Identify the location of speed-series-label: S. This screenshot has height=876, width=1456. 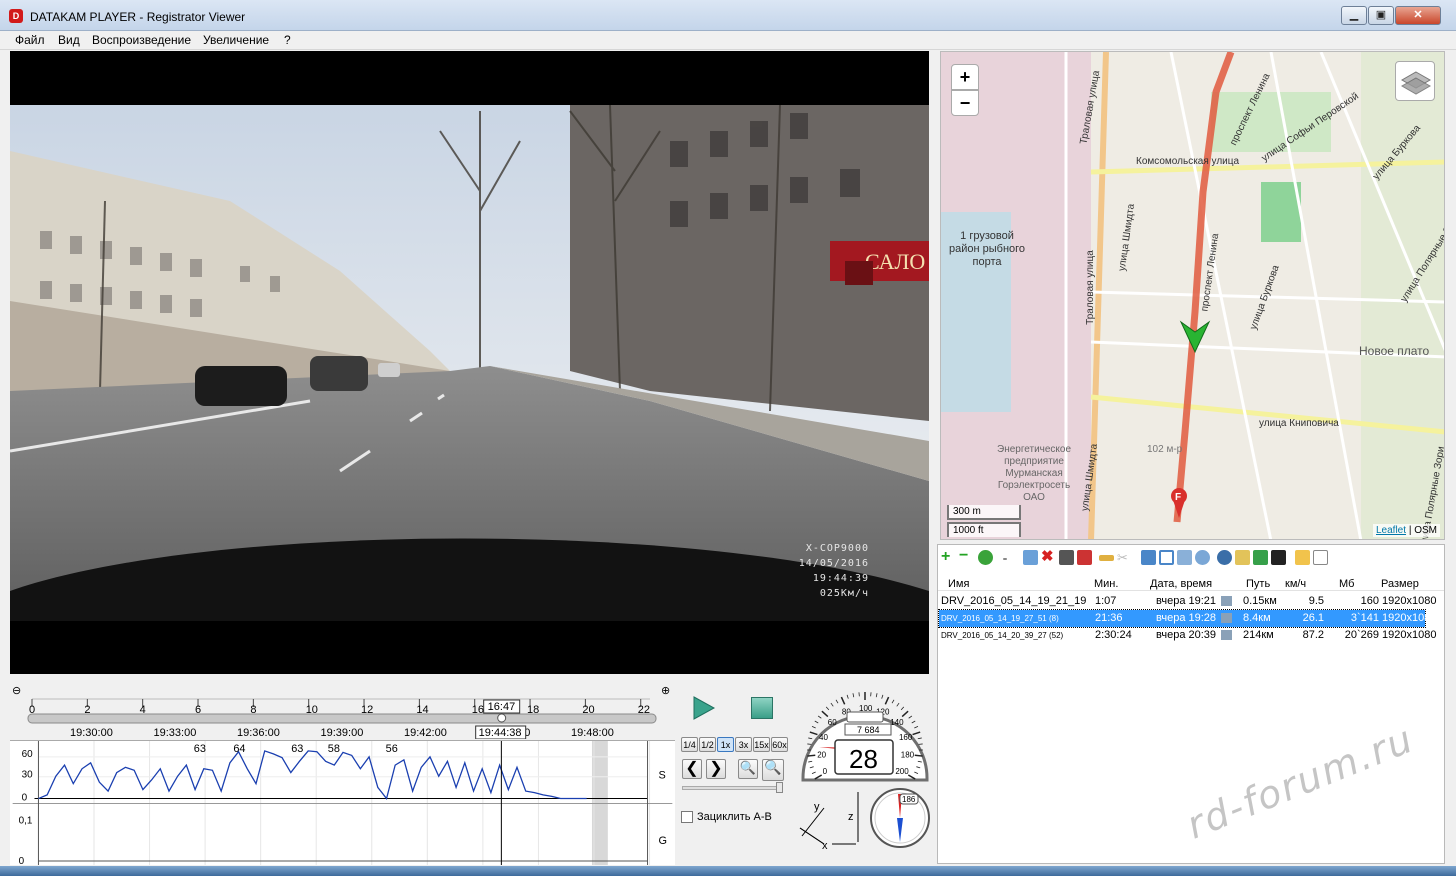
(661, 776).